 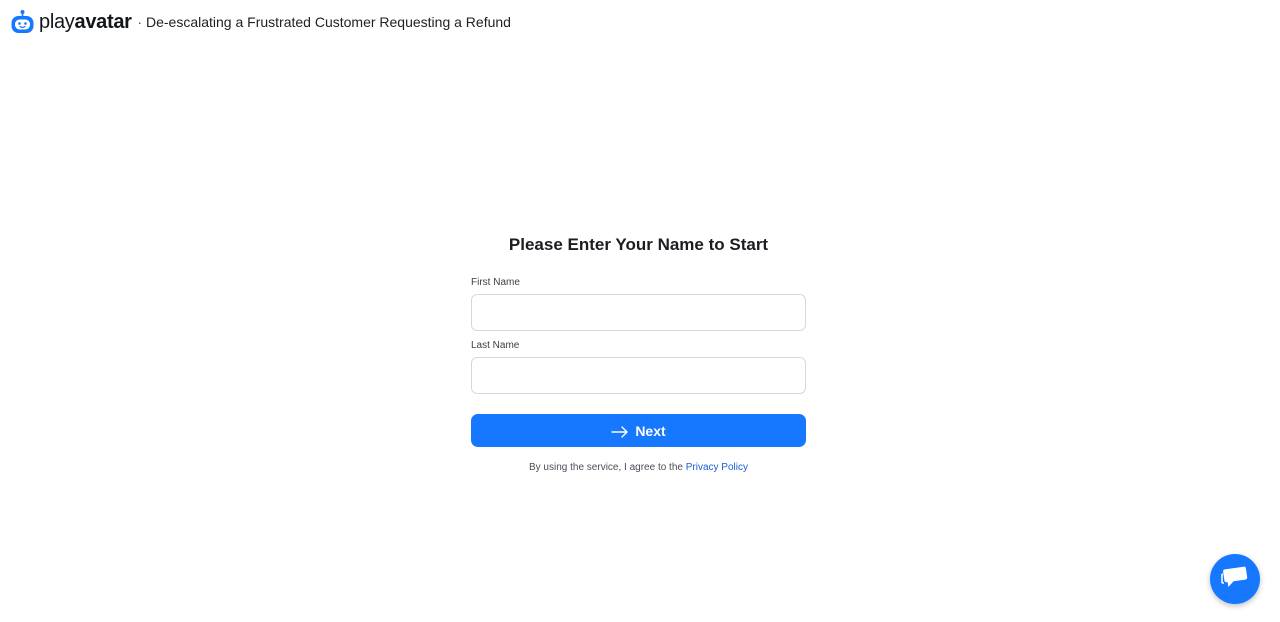 What do you see at coordinates (638, 244) in the screenshot?
I see `form-title: Please Enter Your Name to Start` at bounding box center [638, 244].